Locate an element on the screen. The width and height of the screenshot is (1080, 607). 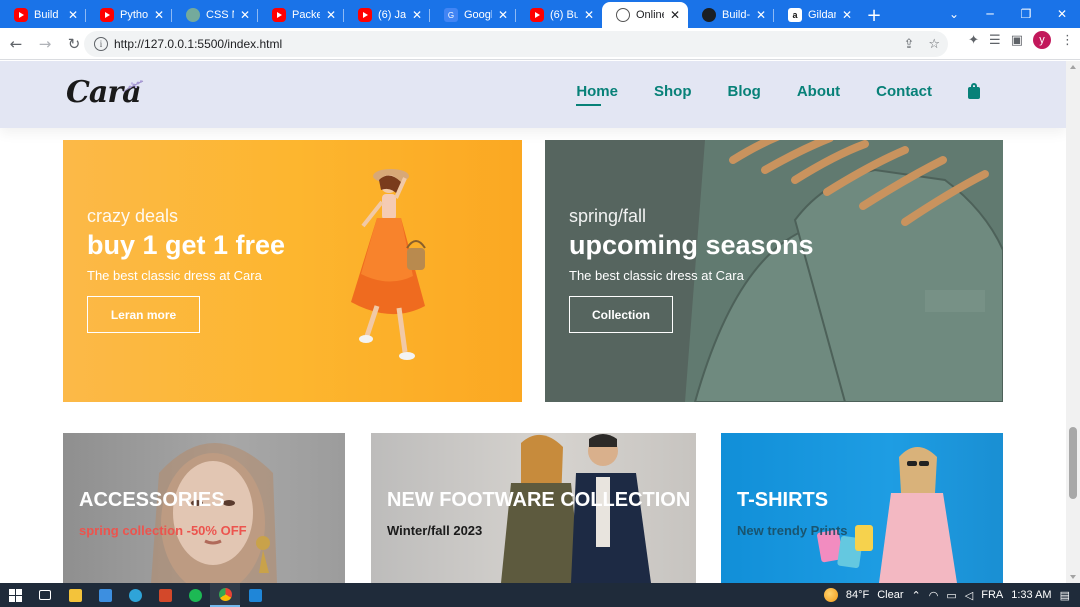
banner-subtitle: crazy deals is located at coordinates (133, 216).